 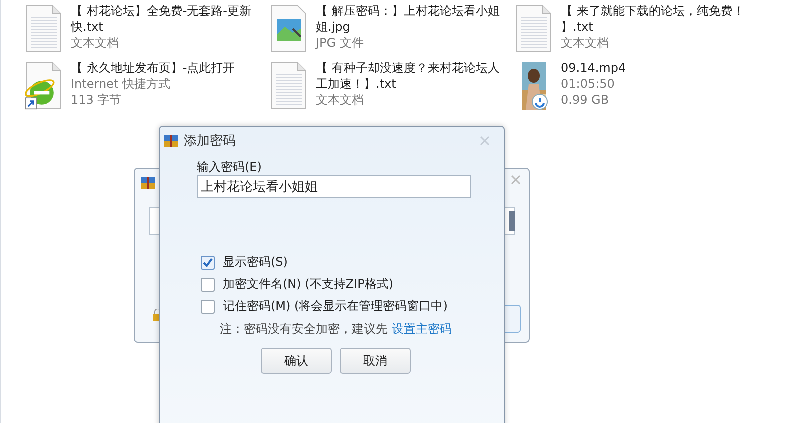 What do you see at coordinates (97, 100) in the screenshot?
I see `file-detail: 113 字节` at bounding box center [97, 100].